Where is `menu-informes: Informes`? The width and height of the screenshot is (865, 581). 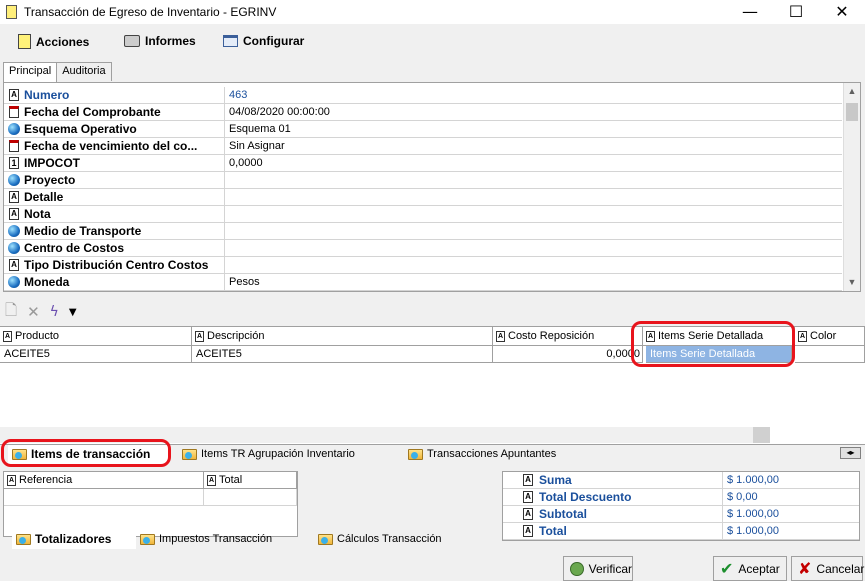 menu-informes: Informes is located at coordinates (160, 41).